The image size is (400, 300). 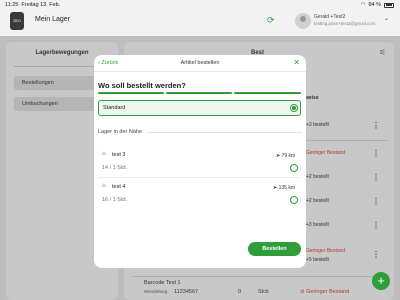 I want to click on add-button: +, so click(x=381, y=281).